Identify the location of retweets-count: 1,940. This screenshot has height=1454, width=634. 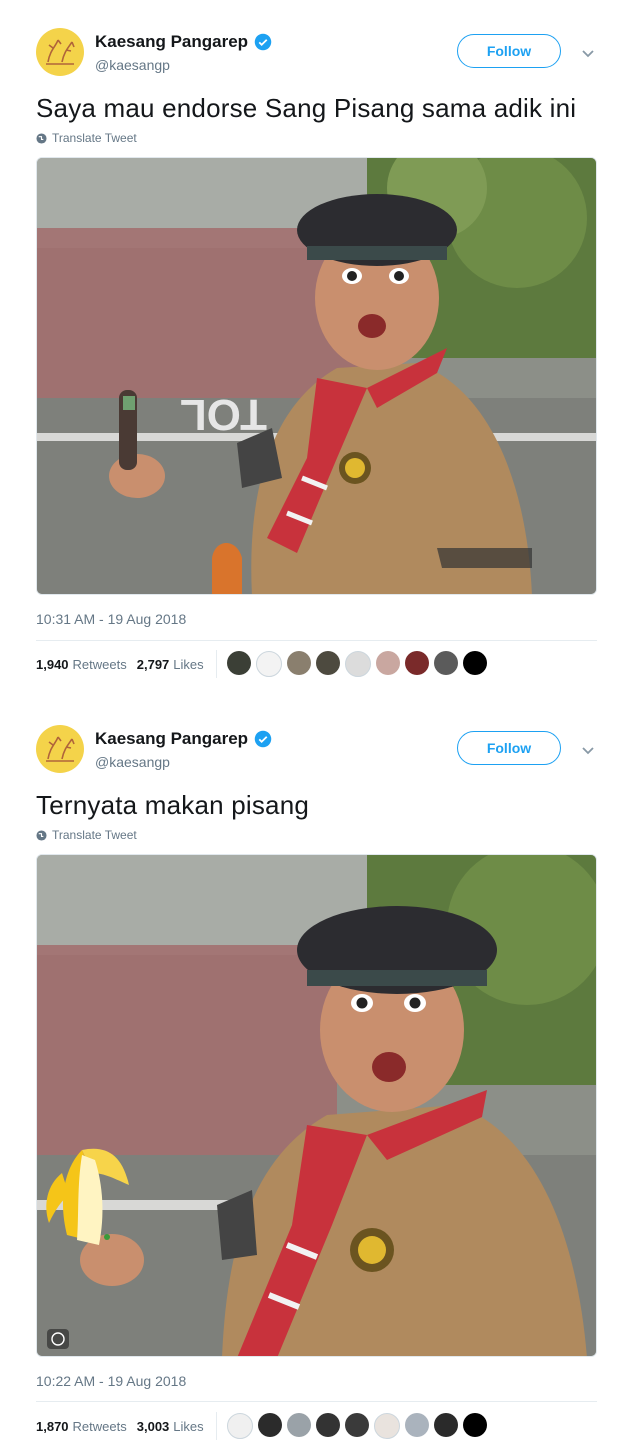
(52, 664).